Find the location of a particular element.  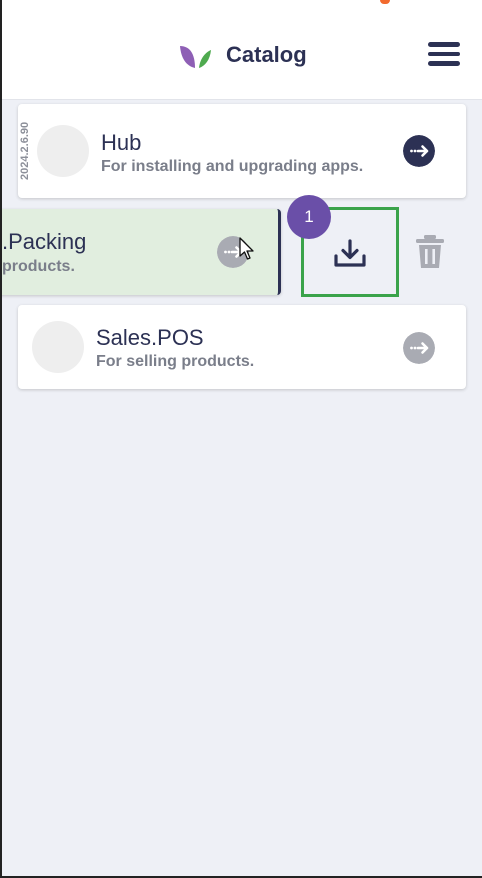

app-card-sales-pos: Sales.POS For selling products. is located at coordinates (242, 347).